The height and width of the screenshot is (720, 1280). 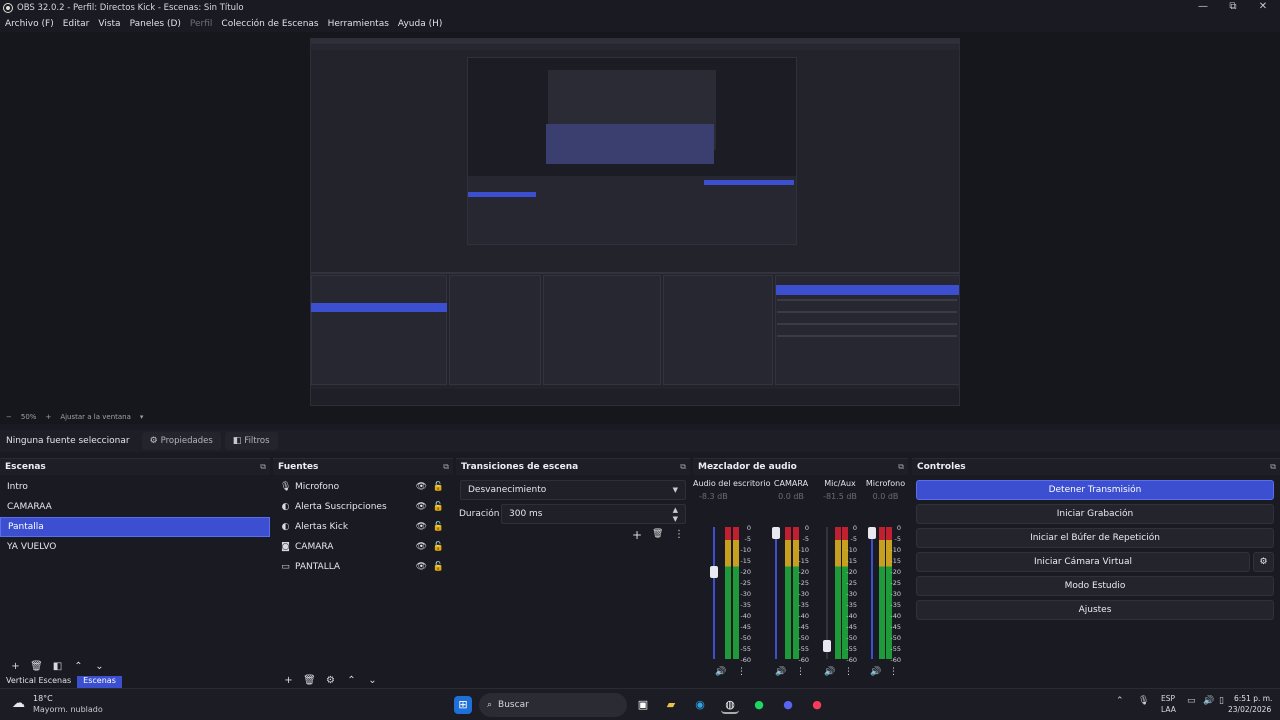 I want to click on battery-icon: ▯, so click(x=1221, y=701).